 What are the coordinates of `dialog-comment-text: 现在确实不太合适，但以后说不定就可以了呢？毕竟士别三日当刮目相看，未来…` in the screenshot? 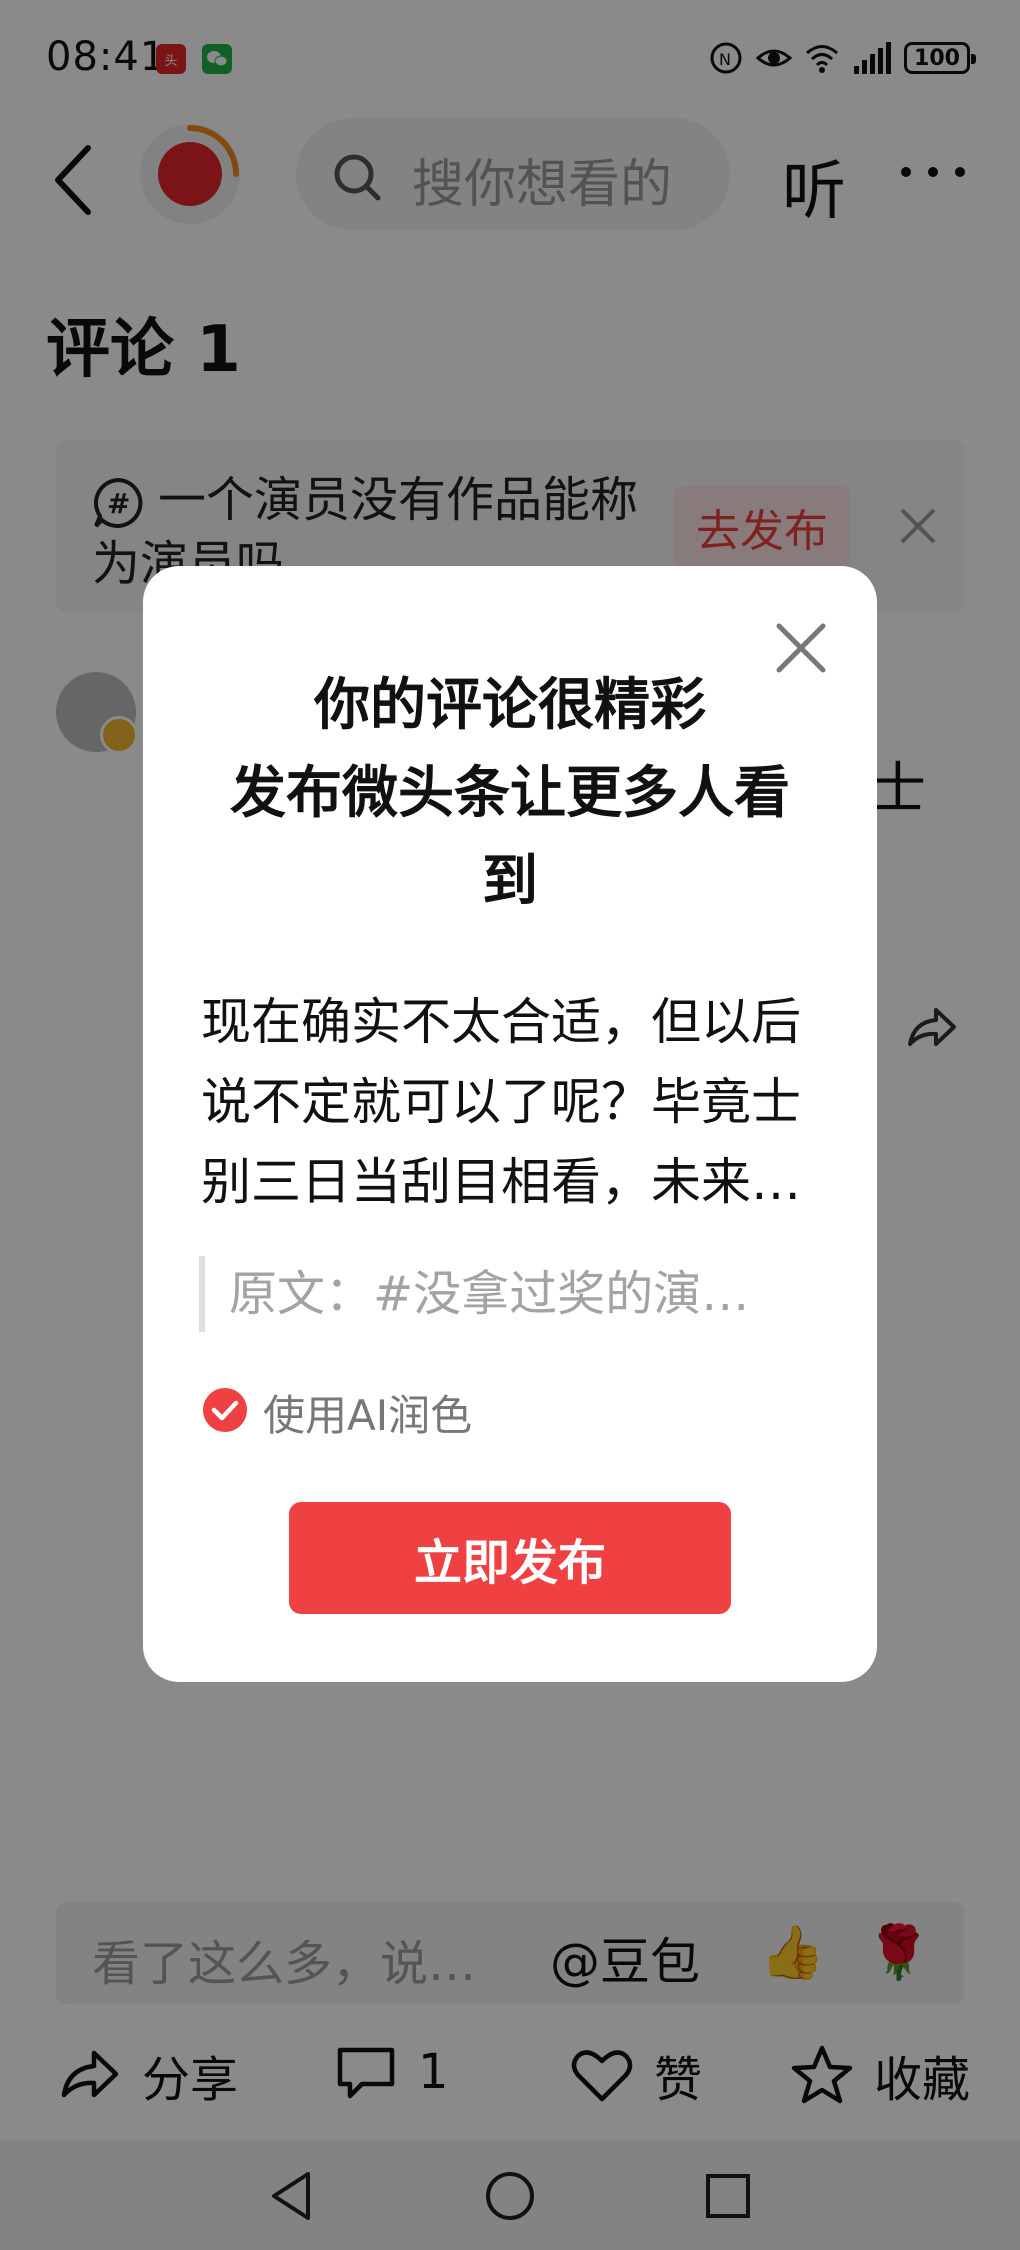 It's located at (501, 1102).